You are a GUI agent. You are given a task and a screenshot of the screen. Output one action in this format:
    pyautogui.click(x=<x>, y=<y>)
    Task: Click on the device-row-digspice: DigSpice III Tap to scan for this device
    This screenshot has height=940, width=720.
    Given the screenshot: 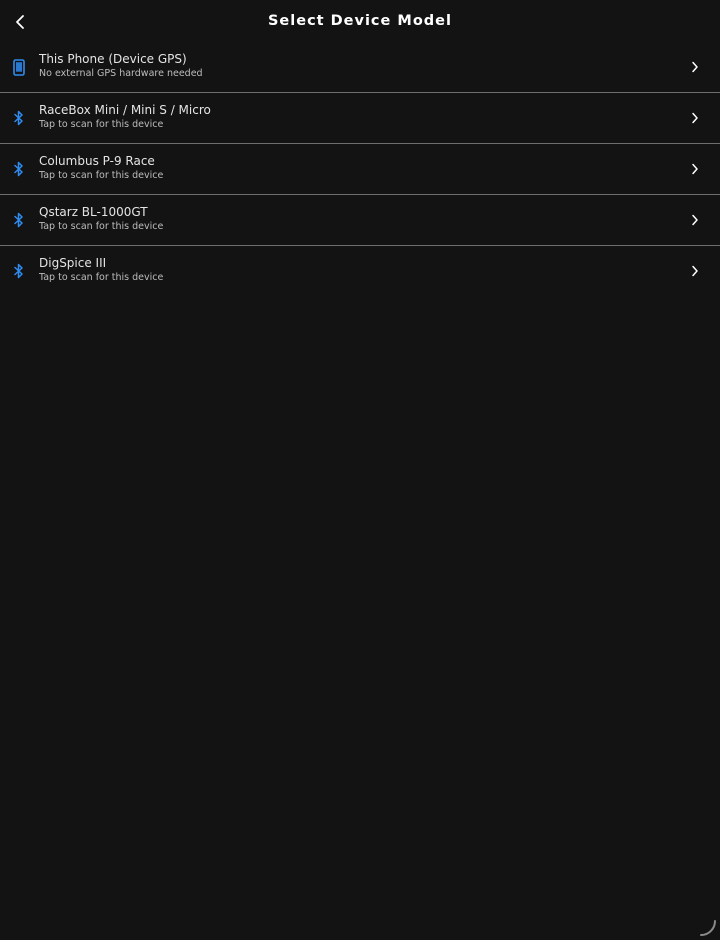 What is the action you would take?
    pyautogui.click(x=360, y=271)
    